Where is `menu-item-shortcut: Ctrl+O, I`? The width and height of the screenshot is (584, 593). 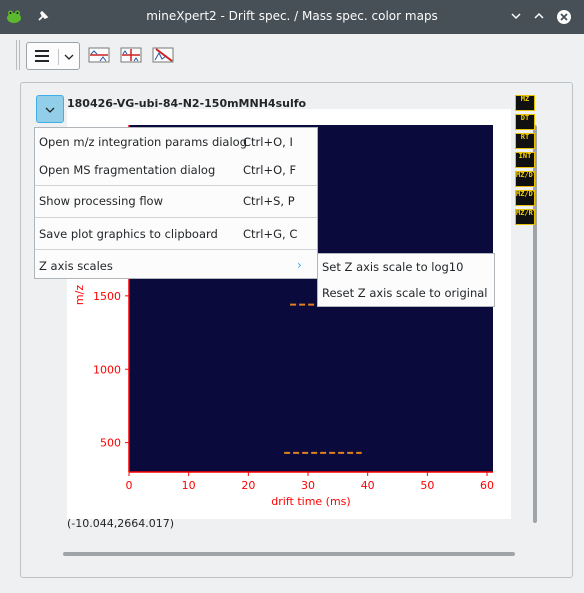
menu-item-shortcut: Ctrl+O, I is located at coordinates (268, 142).